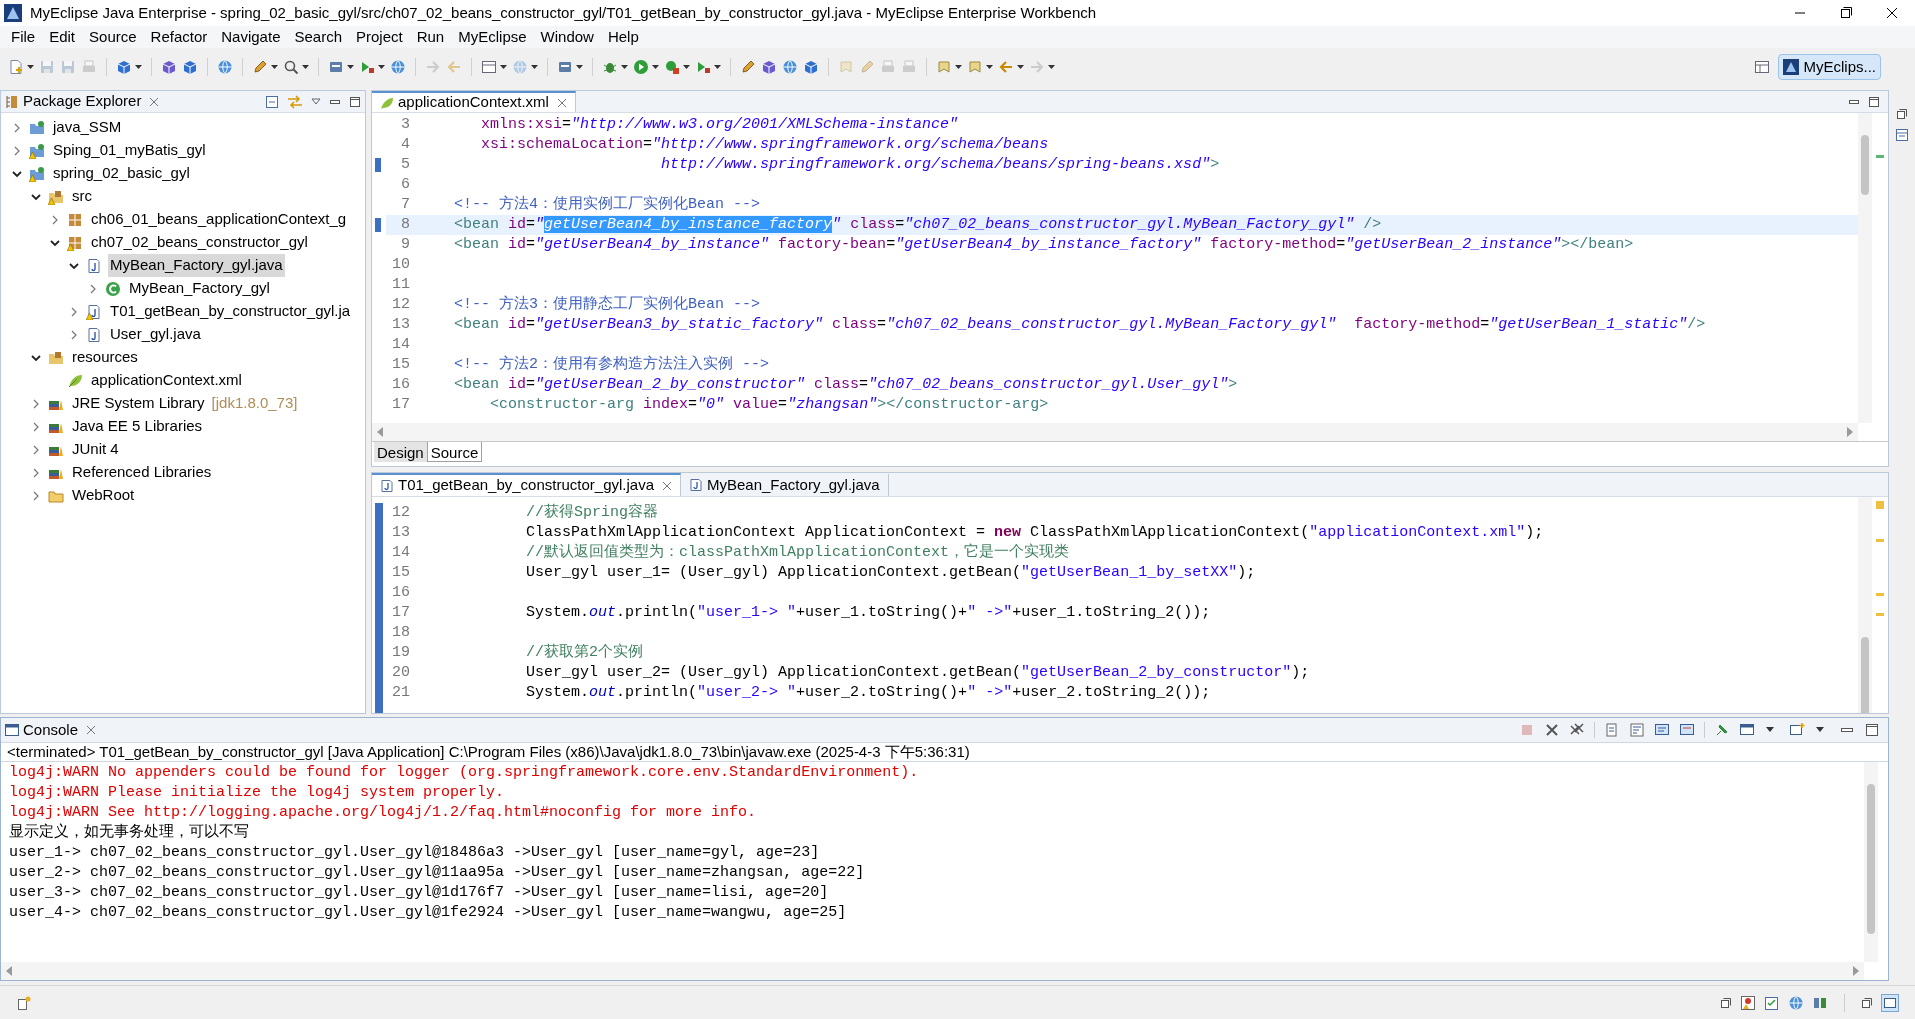 This screenshot has width=1915, height=1019. What do you see at coordinates (400, 452) in the screenshot?
I see `editor-page-tab: Design` at bounding box center [400, 452].